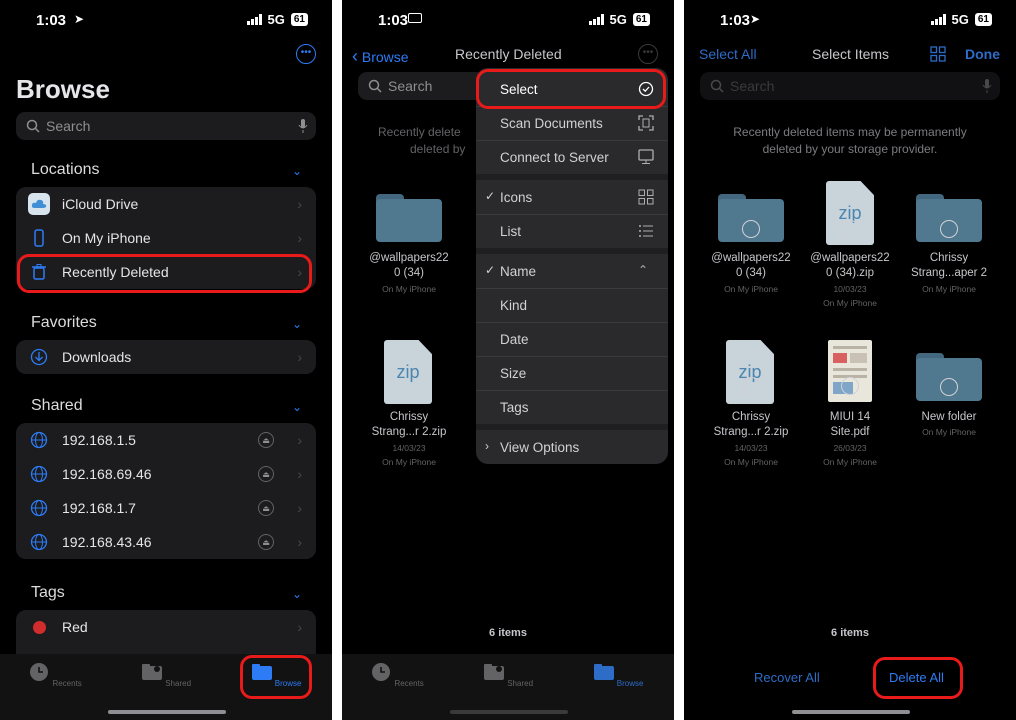 The width and height of the screenshot is (1016, 720). What do you see at coordinates (643, 270) in the screenshot?
I see `chevron-up-icon: ⌃` at bounding box center [643, 270].